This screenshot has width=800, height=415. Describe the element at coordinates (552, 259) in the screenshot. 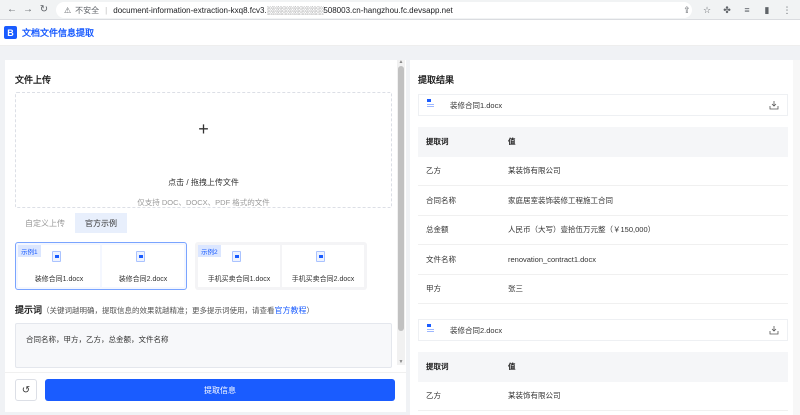

I see `row-value: renovation_contract1.docx` at that location.